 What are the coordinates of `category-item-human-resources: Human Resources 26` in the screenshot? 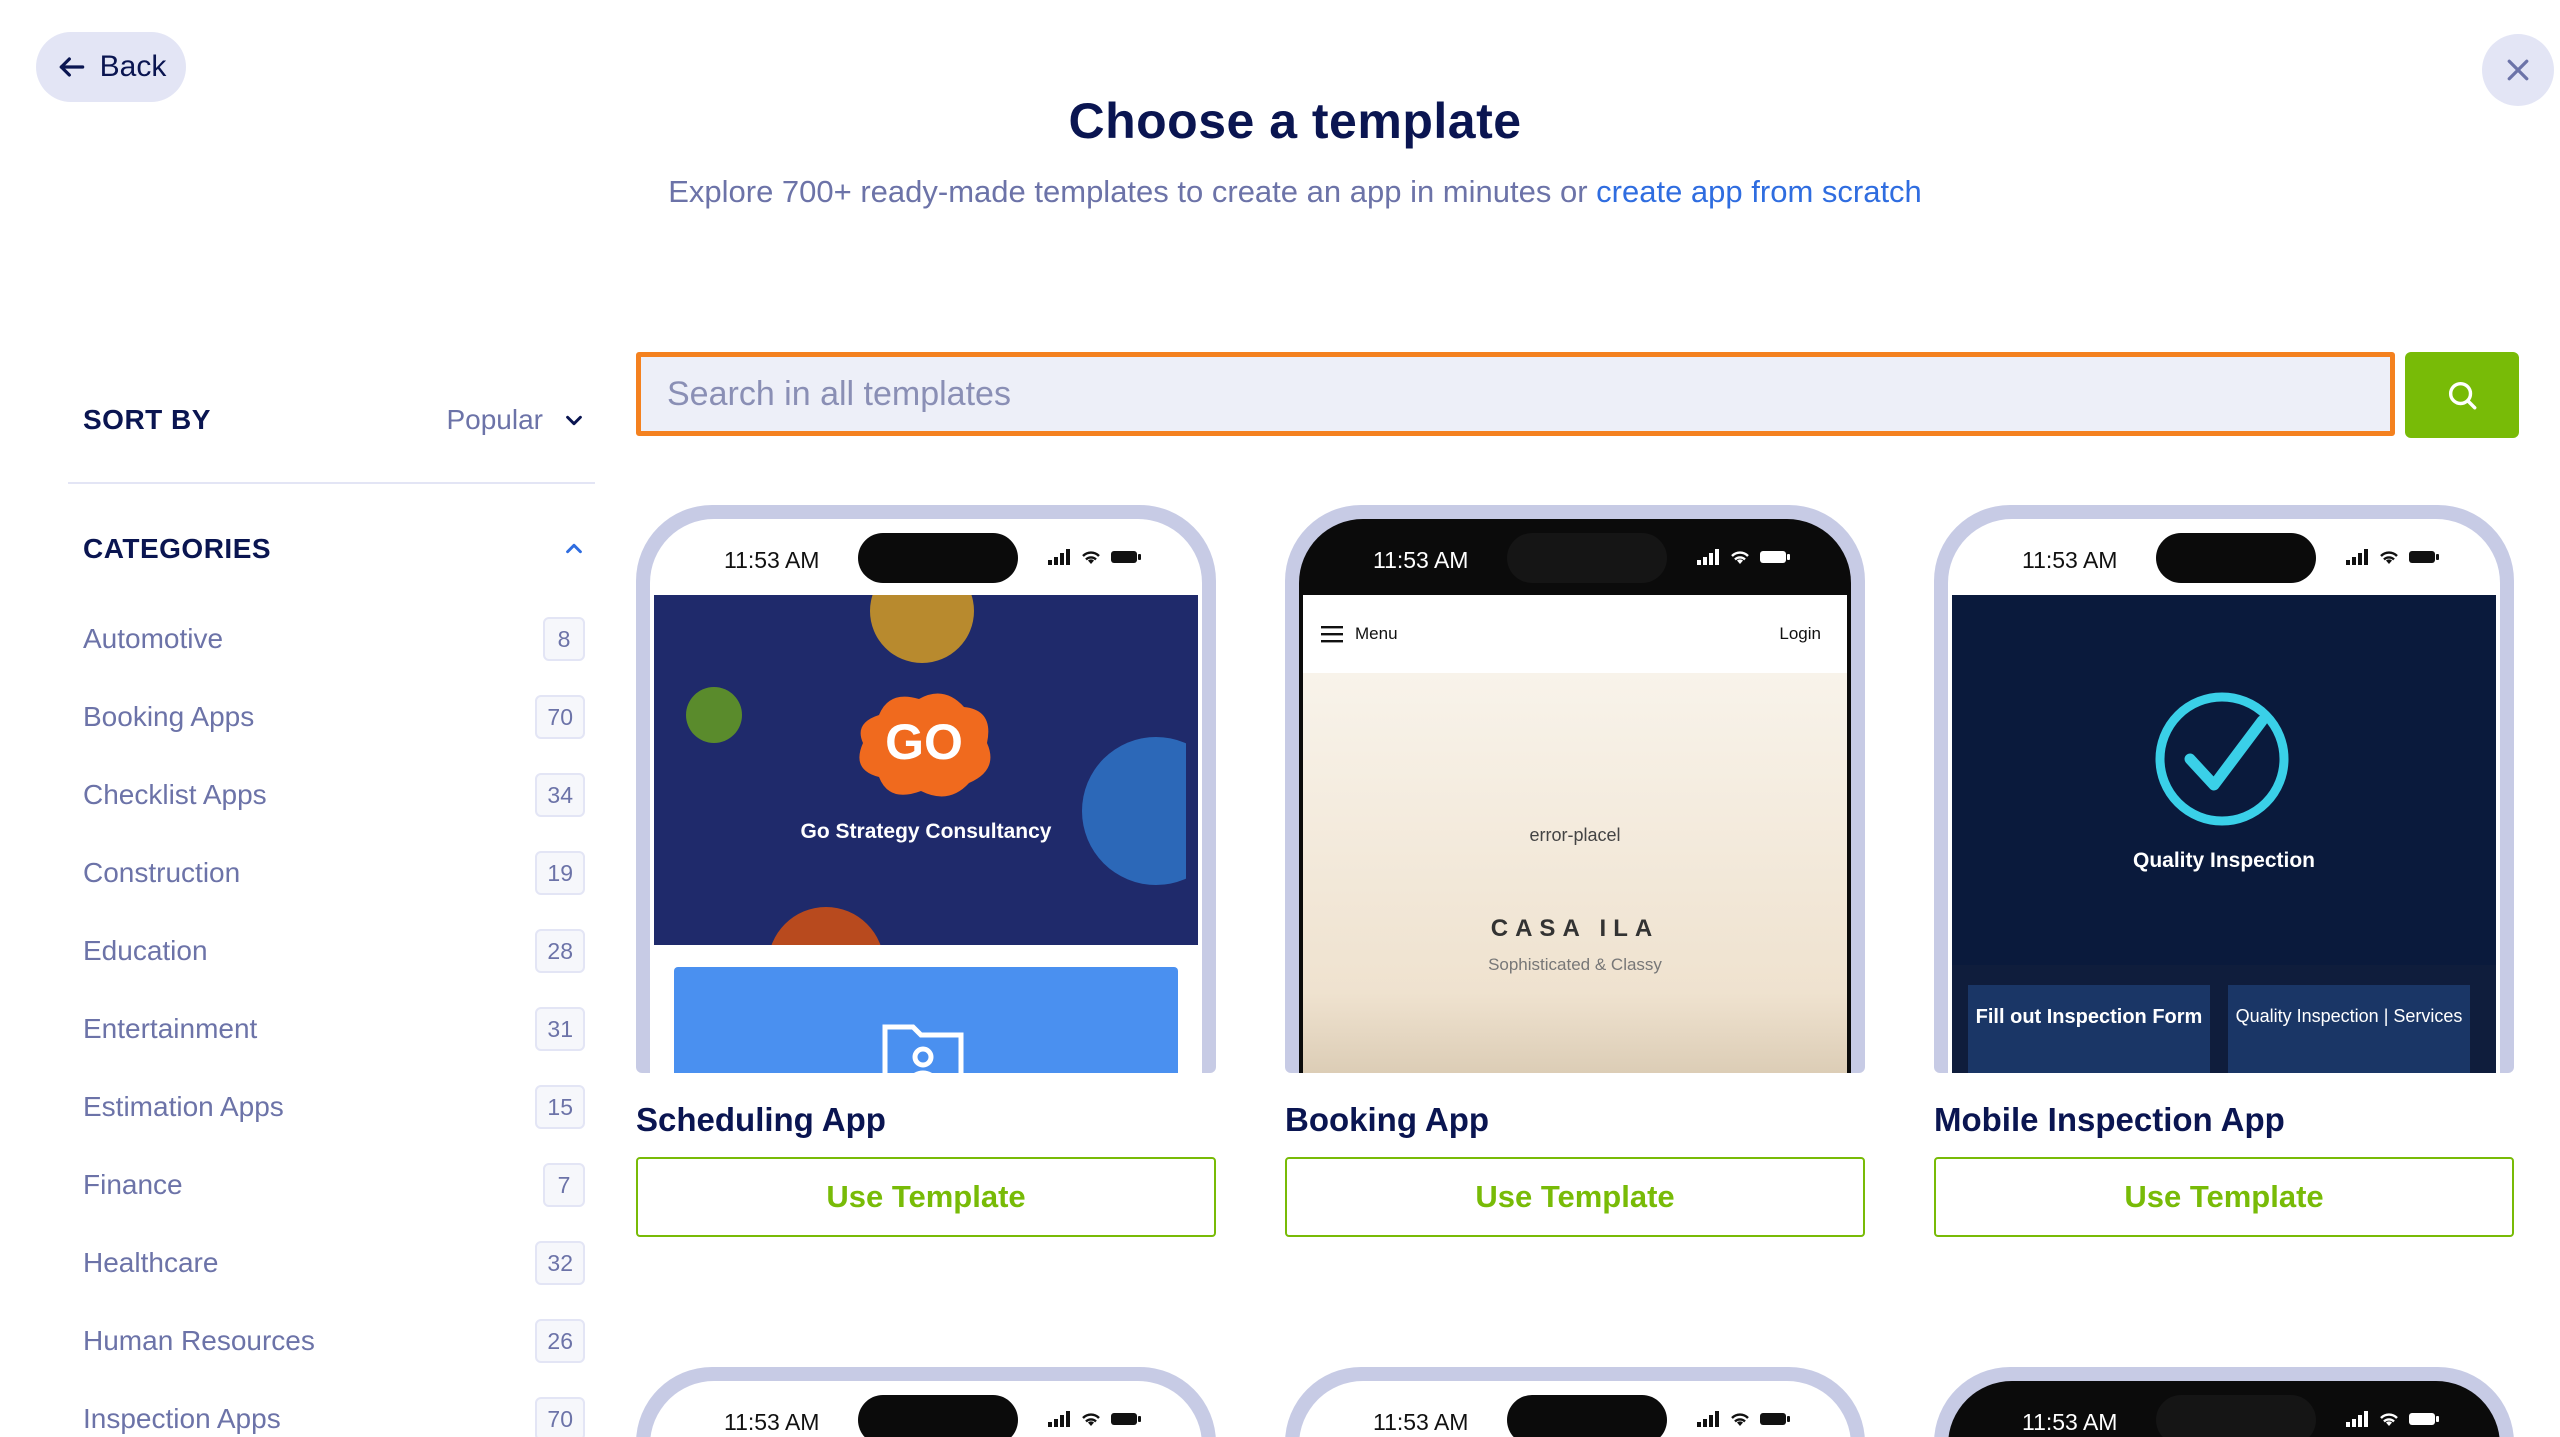 It's located at (334, 1341).